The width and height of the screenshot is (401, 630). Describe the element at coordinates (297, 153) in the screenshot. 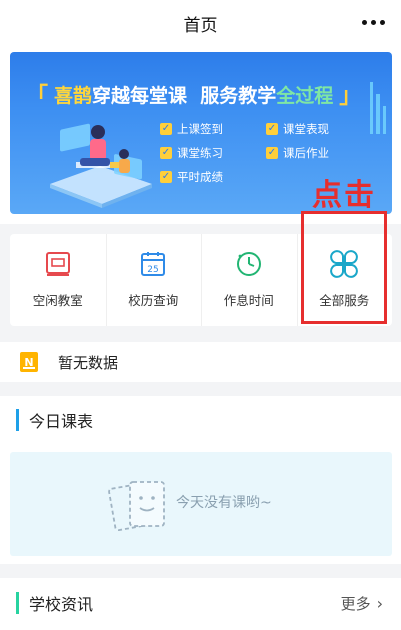

I see `feature-item: ✓ 课后作业` at that location.